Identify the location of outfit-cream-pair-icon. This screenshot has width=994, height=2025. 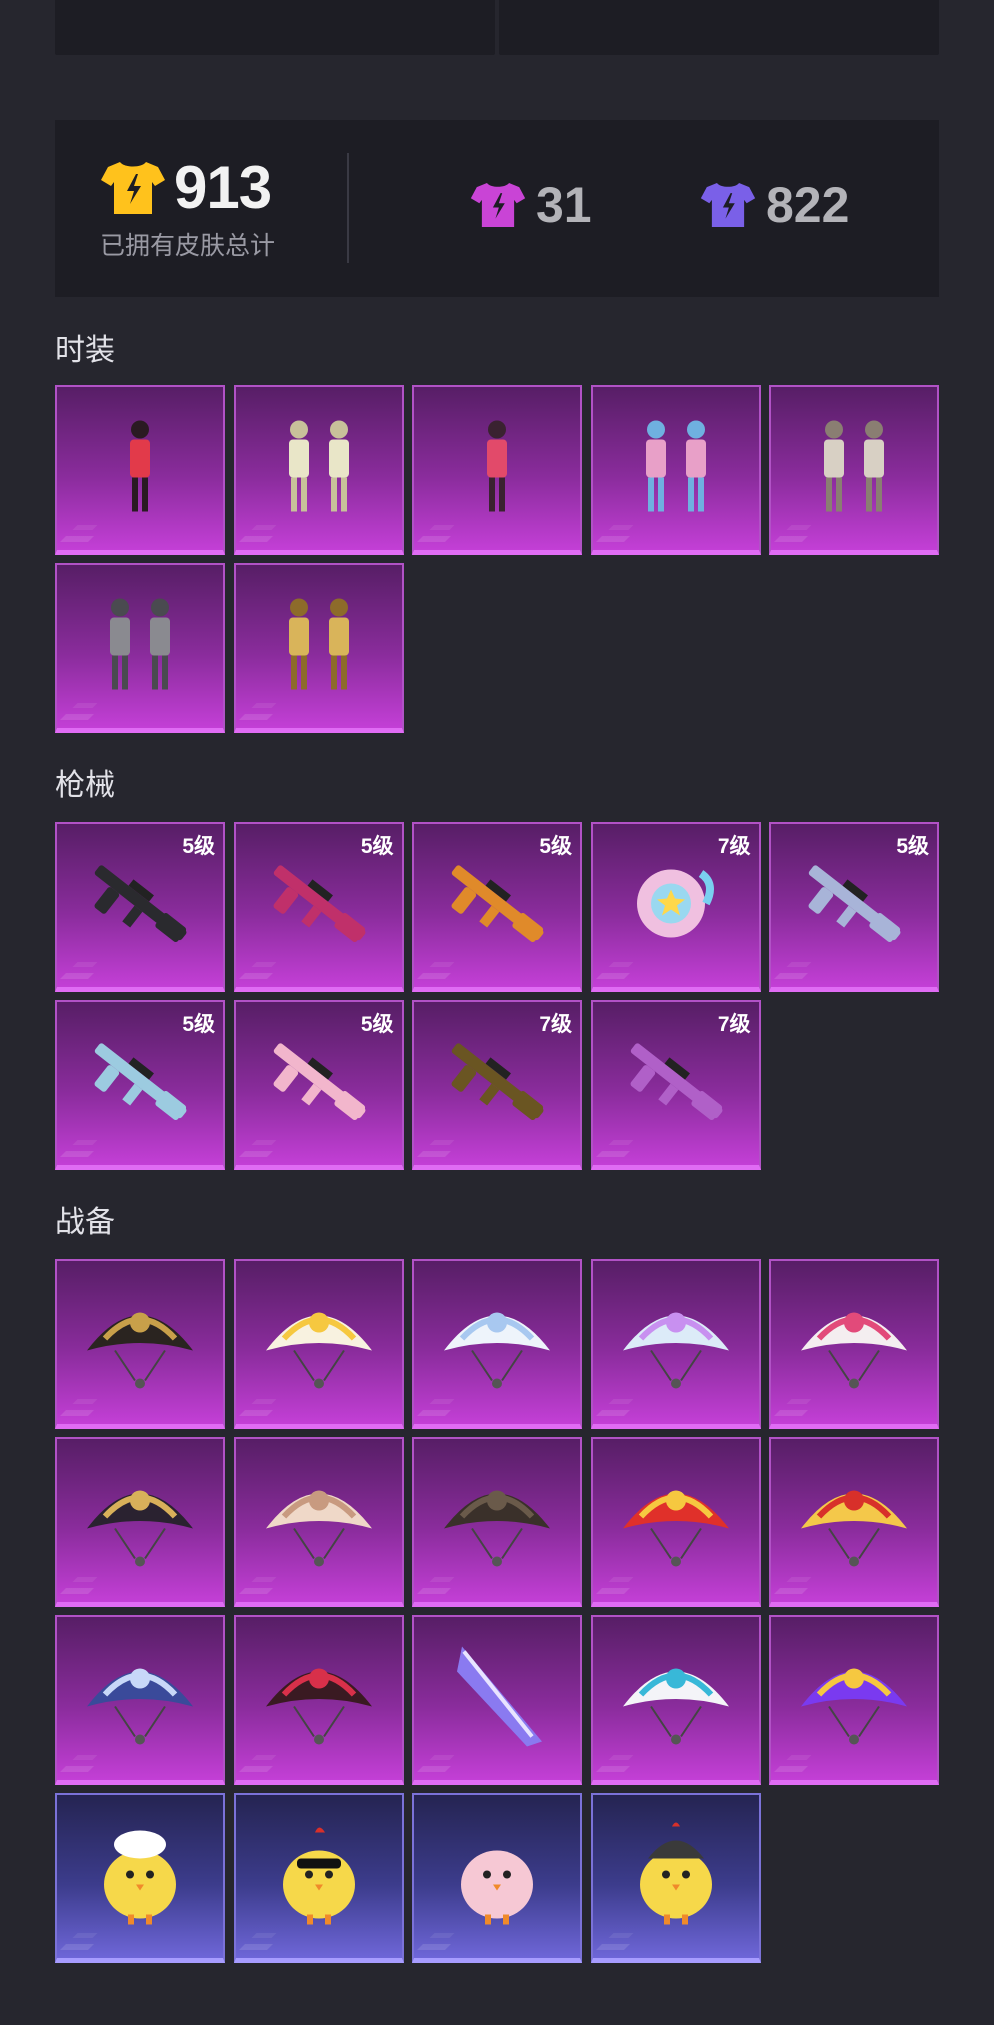
(319, 468).